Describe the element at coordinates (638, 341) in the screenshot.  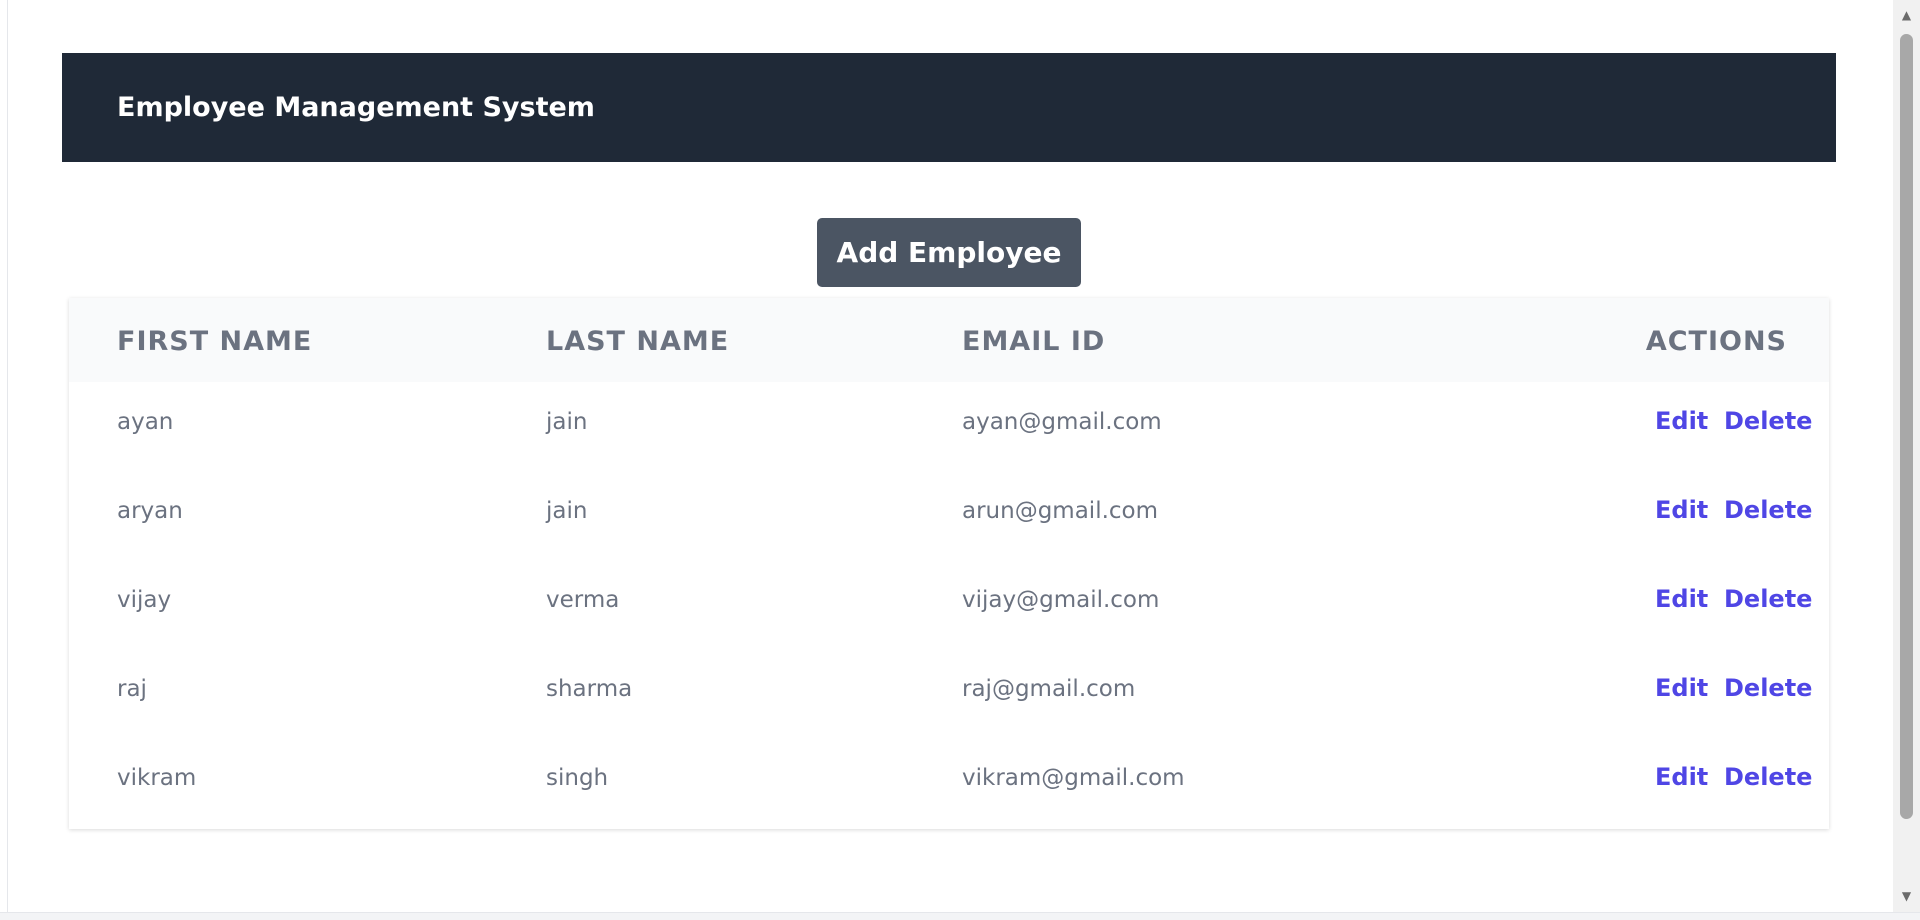
I see `column-header-last-name: LAST NAME` at that location.